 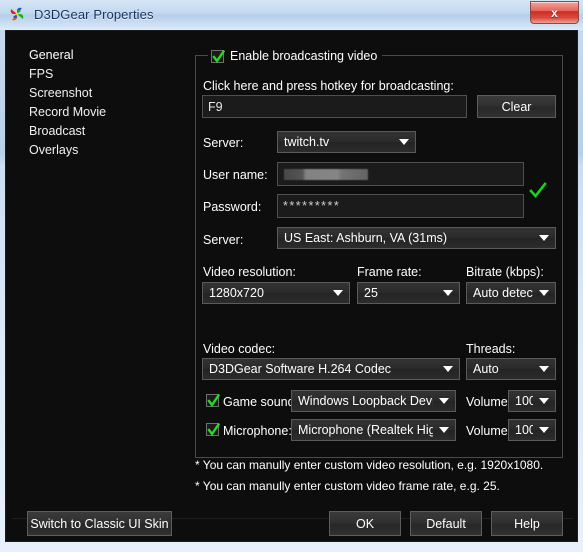 What do you see at coordinates (235, 175) in the screenshot?
I see `username-label: User name:` at bounding box center [235, 175].